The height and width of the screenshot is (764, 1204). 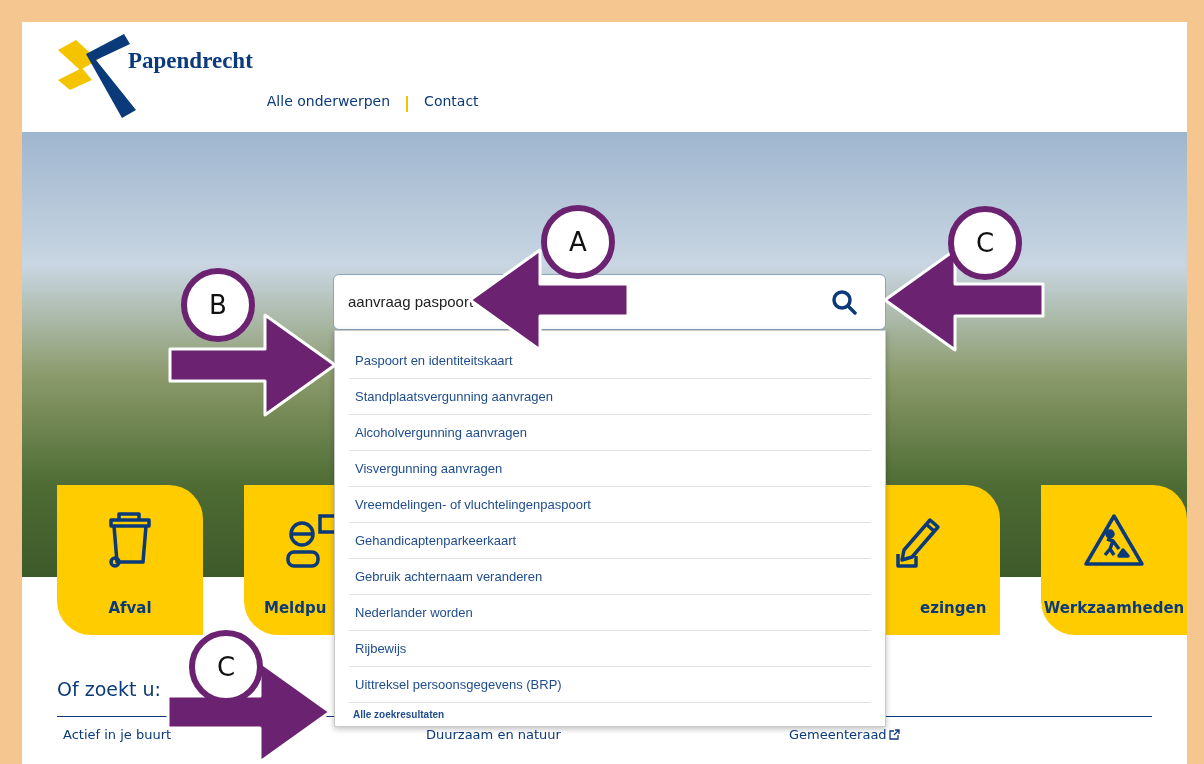 What do you see at coordinates (451, 101) in the screenshot?
I see `nav-link: Contact` at bounding box center [451, 101].